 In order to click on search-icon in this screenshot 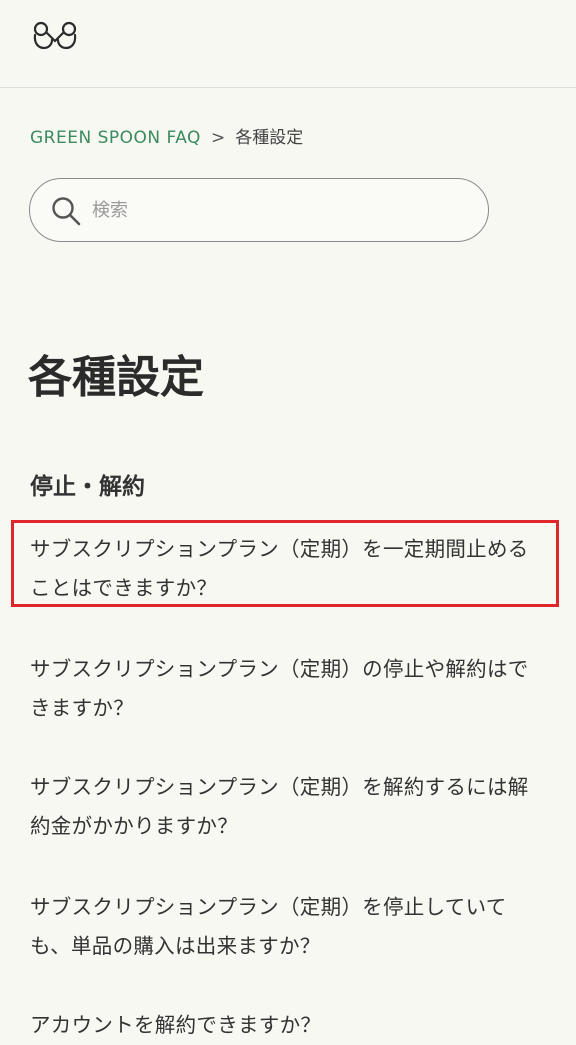, I will do `click(66, 211)`.